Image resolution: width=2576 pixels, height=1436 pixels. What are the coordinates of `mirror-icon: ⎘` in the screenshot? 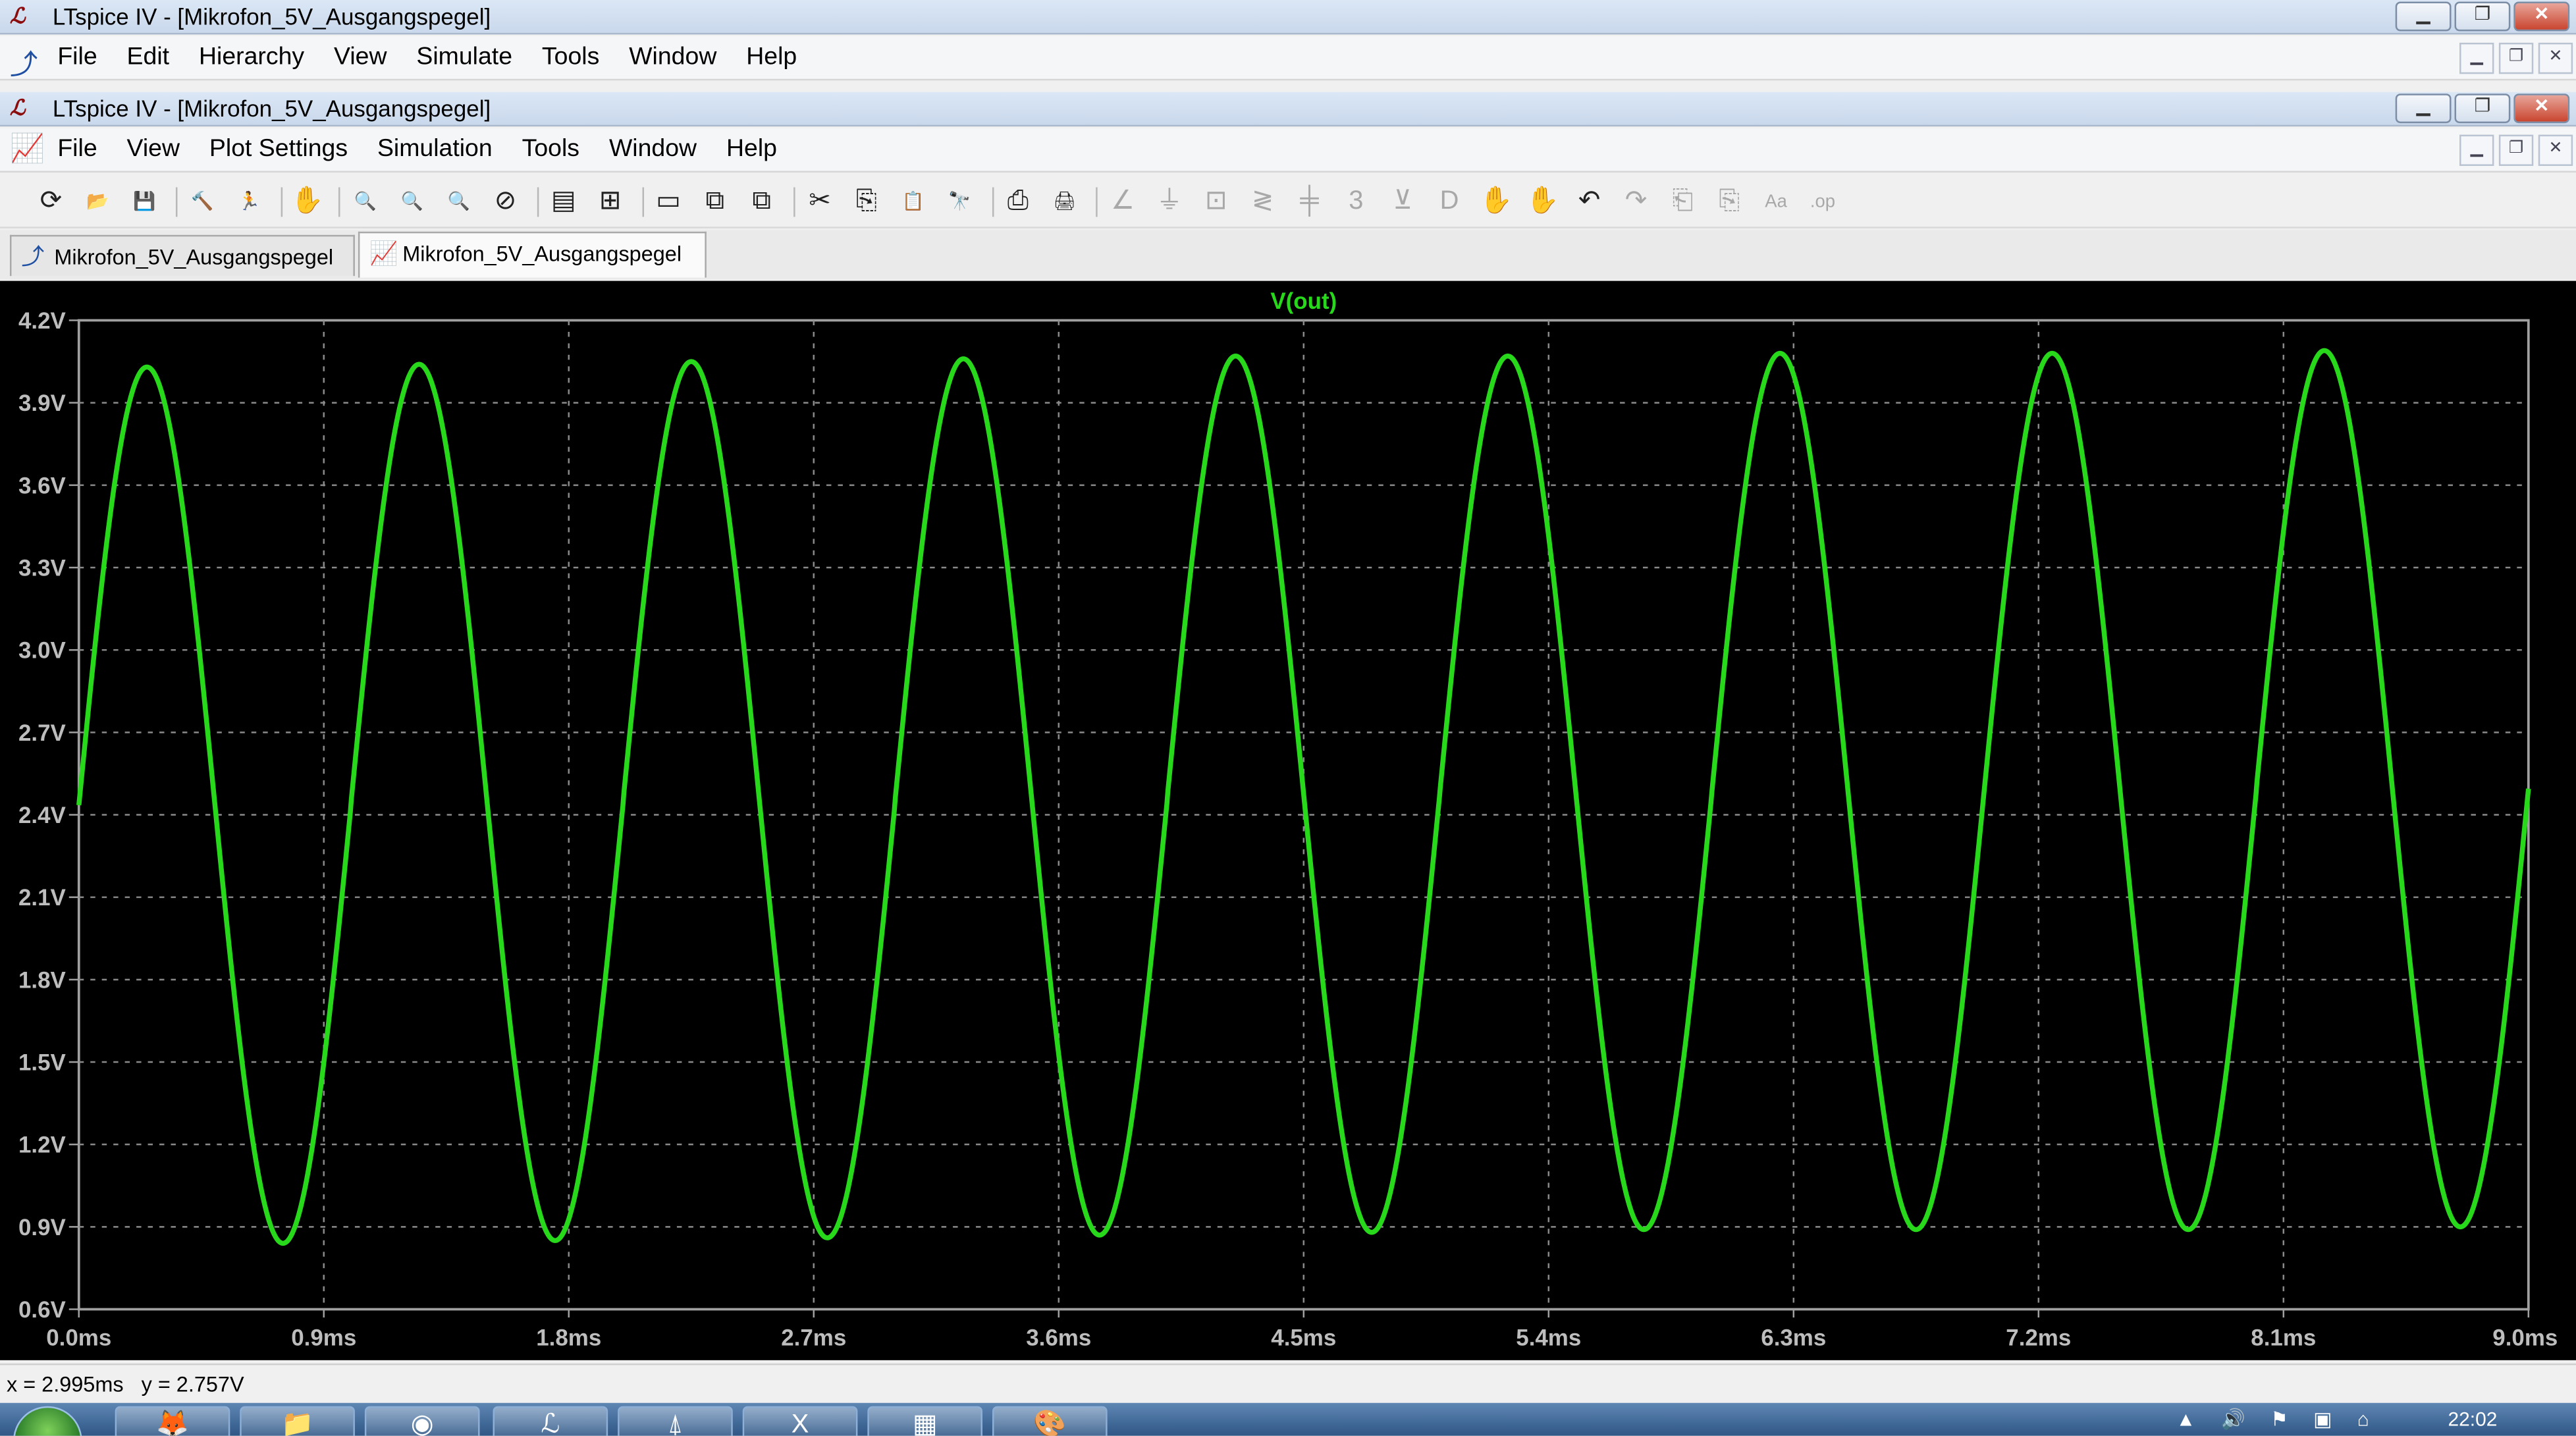 It's located at (1729, 202).